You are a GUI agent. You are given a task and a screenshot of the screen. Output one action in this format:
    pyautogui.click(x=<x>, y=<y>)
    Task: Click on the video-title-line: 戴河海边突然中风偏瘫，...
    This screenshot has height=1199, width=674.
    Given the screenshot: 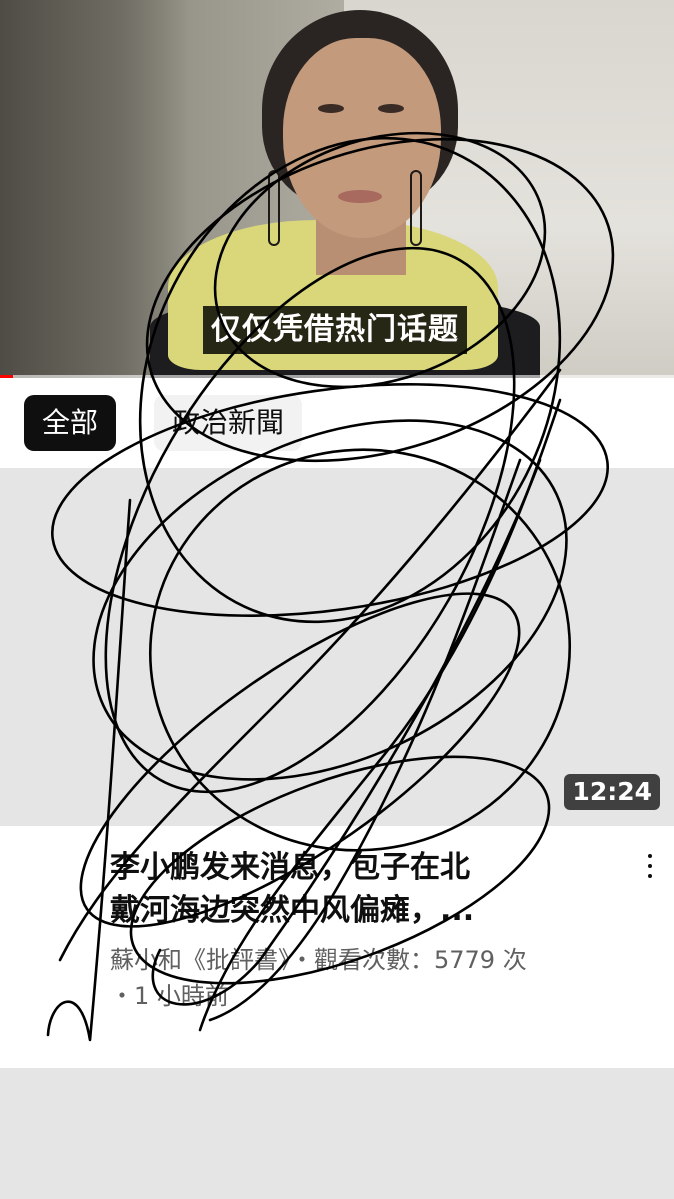 What is the action you would take?
    pyautogui.click(x=292, y=910)
    